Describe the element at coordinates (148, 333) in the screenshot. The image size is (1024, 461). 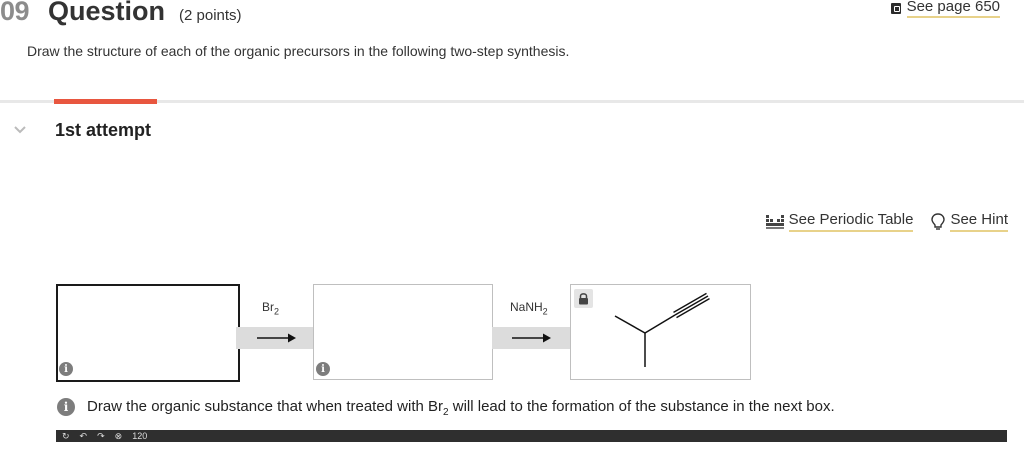
I see `answer-box-starting-material` at that location.